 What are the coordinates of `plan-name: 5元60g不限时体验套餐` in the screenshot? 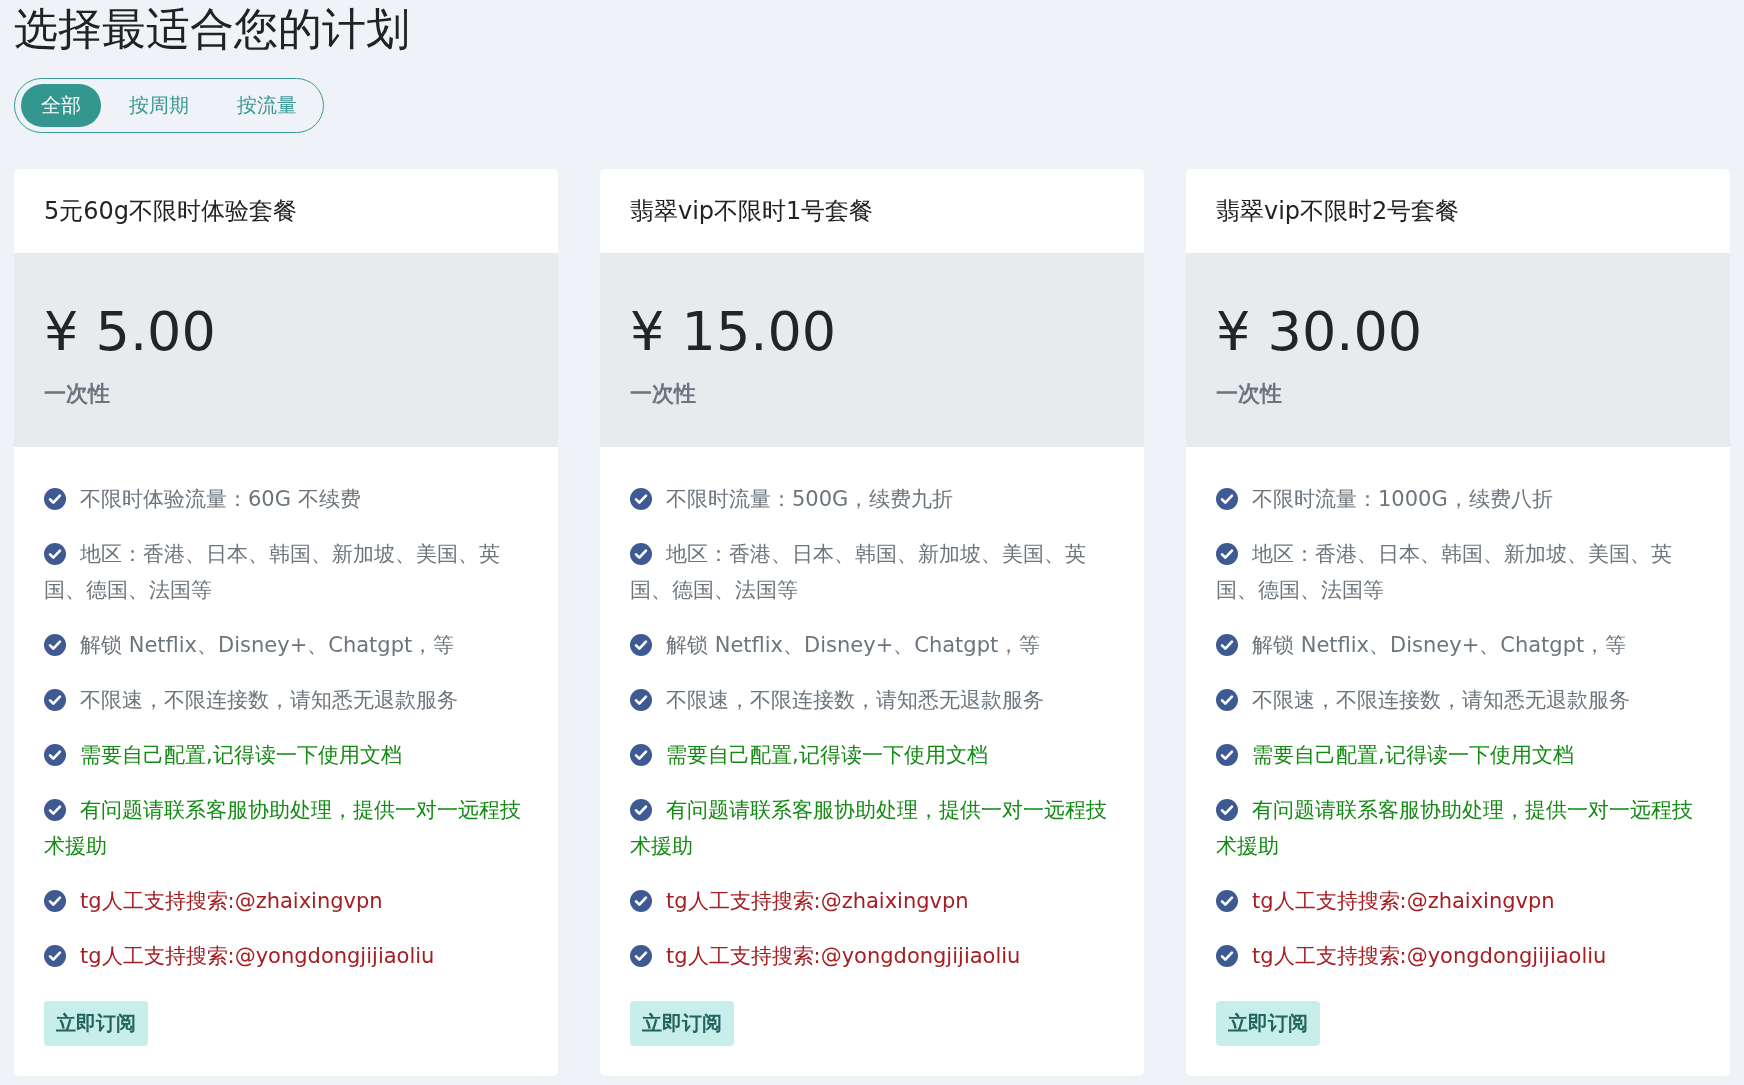 It's located at (171, 211).